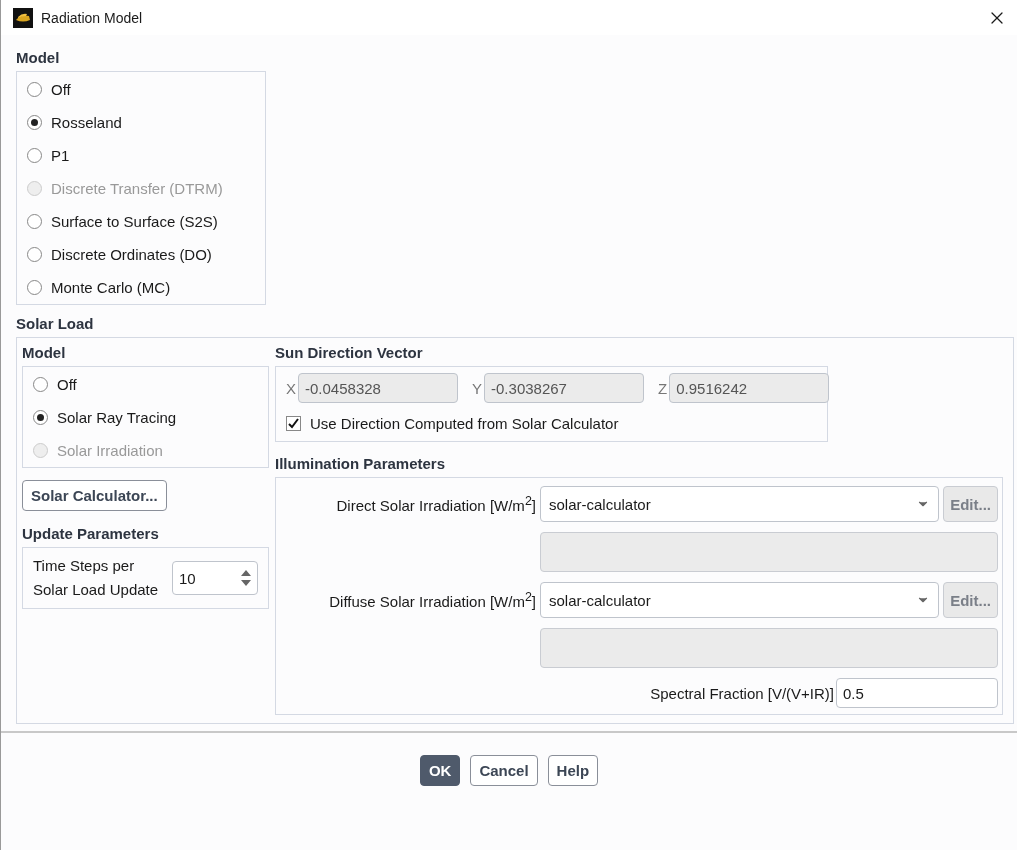 The image size is (1017, 850). Describe the element at coordinates (477, 388) in the screenshot. I see `axis-label: Y` at that location.